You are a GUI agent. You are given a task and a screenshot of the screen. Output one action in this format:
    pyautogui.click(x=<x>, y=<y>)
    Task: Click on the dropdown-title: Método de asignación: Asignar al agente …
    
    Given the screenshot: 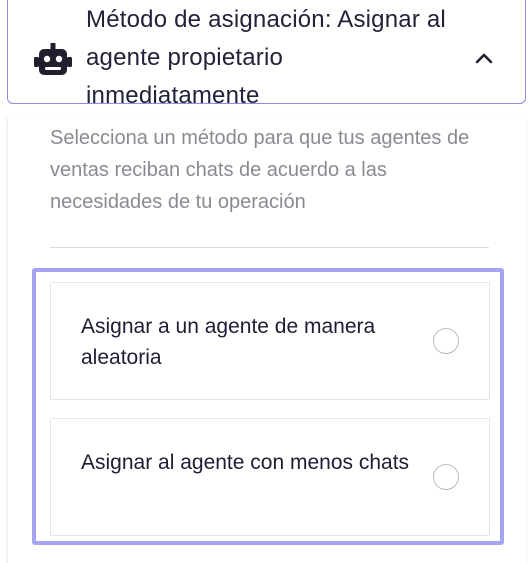 What is the action you would take?
    pyautogui.click(x=266, y=57)
    